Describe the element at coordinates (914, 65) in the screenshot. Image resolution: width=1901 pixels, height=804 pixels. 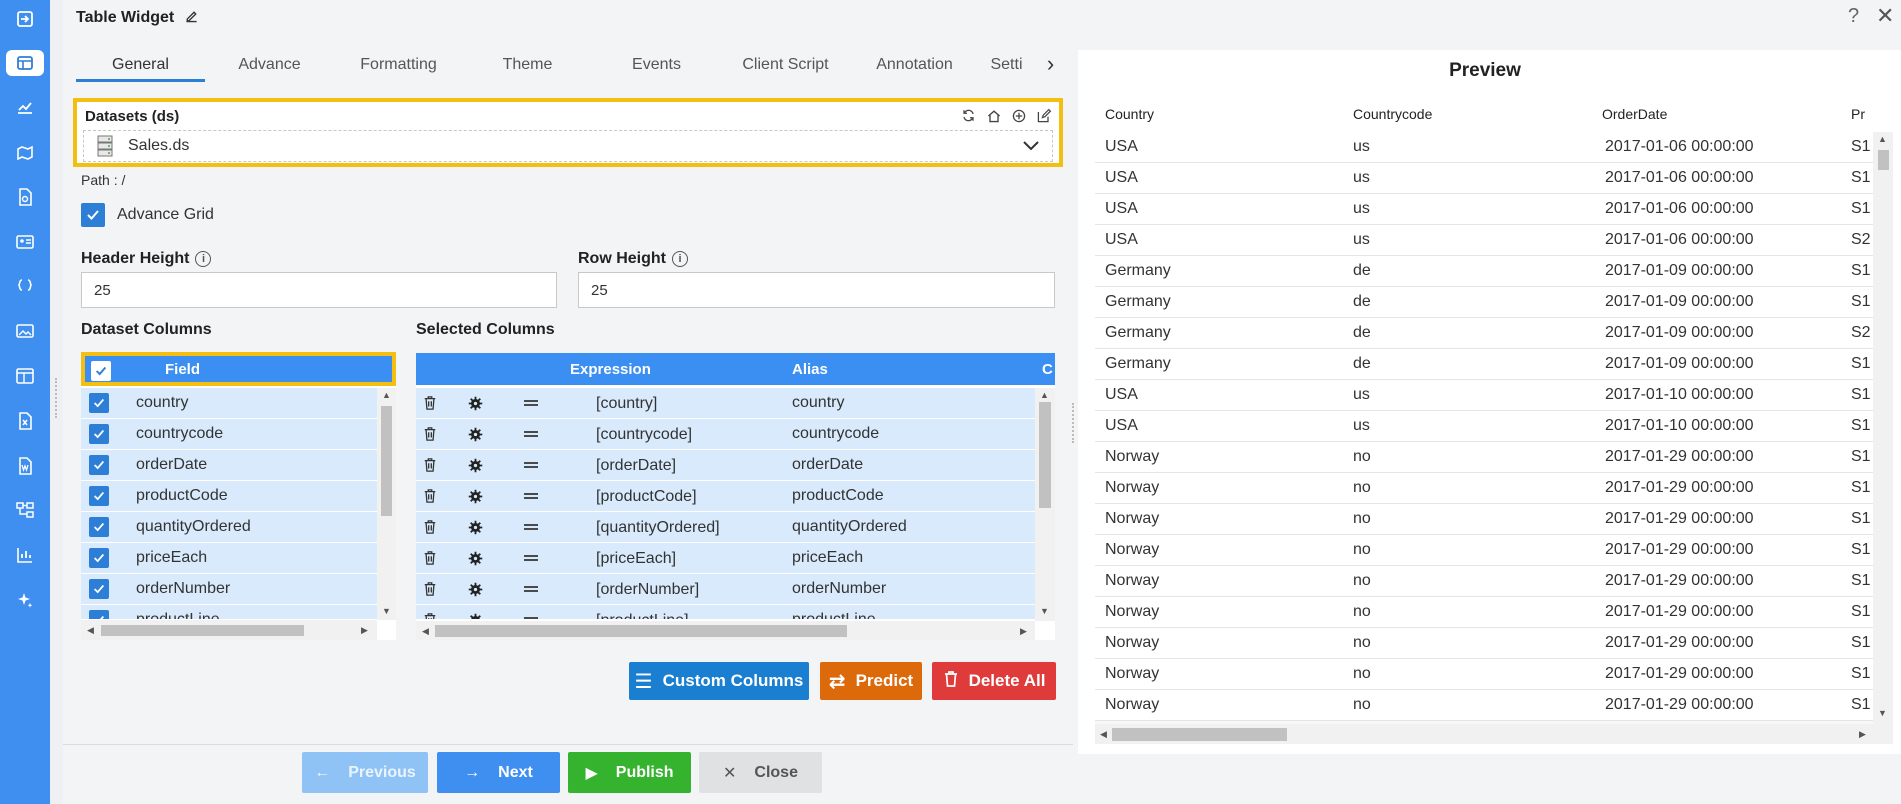
I see `tab-annotation: Annotation` at that location.